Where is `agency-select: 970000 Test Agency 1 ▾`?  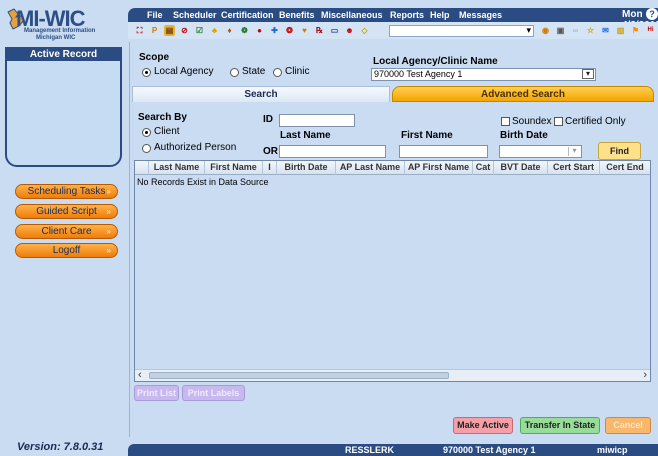 agency-select: 970000 Test Agency 1 ▾ is located at coordinates (483, 74).